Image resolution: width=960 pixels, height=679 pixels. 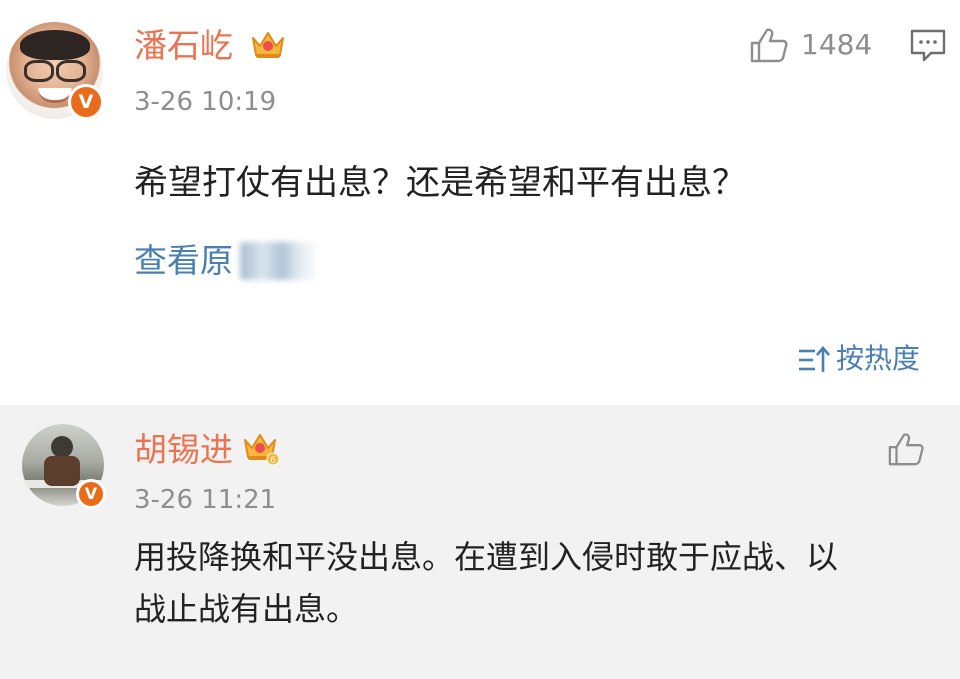 I want to click on view-original-link: 查看原, so click(x=183, y=261).